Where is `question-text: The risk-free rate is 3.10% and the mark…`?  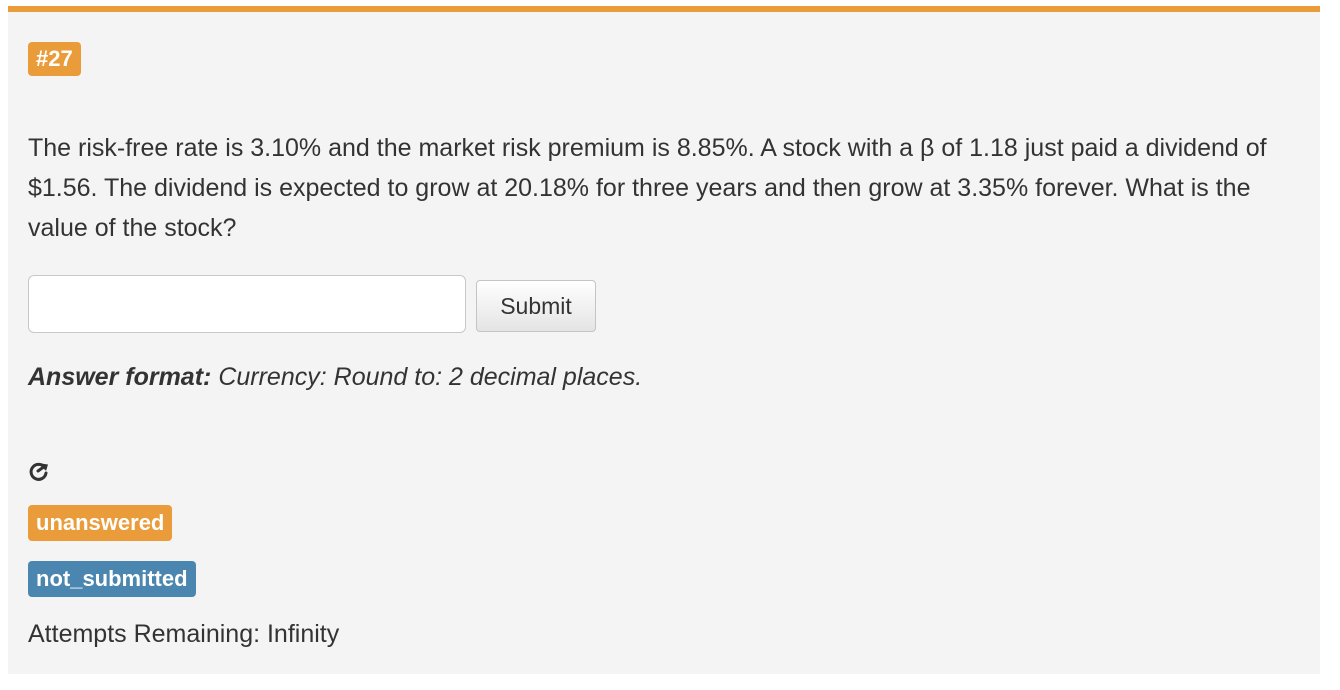 question-text: The risk-free rate is 3.10% and the mark… is located at coordinates (647, 188).